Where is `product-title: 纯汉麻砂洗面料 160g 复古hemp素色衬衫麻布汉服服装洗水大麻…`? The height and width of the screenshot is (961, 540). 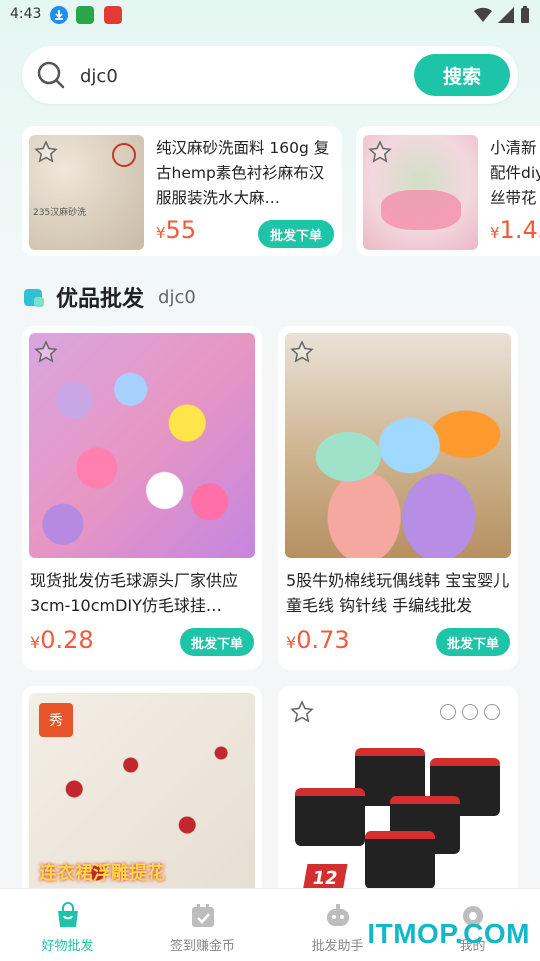
product-title: 纯汉麻砂洗面料 160g 复古hemp素色衬衫麻布汉服服装洗水大麻… is located at coordinates (243, 173).